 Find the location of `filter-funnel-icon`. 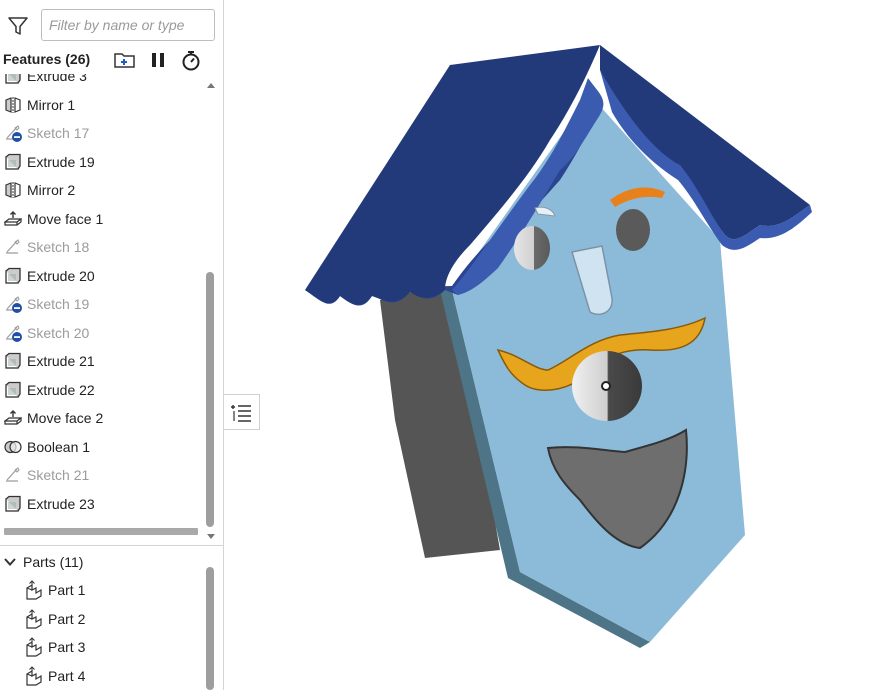

filter-funnel-icon is located at coordinates (18, 26).